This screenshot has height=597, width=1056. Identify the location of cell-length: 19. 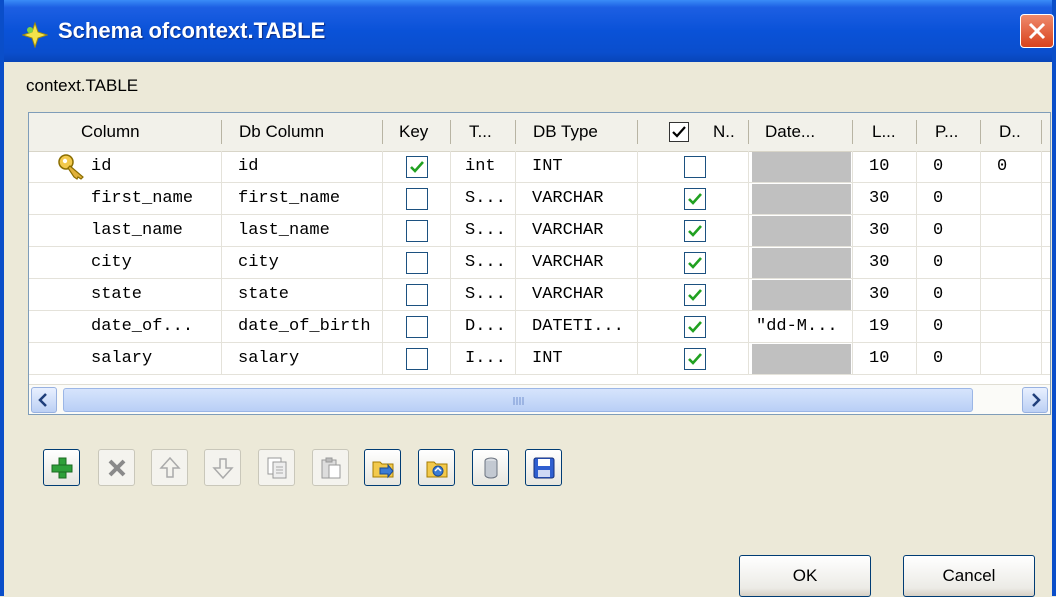
(879, 327).